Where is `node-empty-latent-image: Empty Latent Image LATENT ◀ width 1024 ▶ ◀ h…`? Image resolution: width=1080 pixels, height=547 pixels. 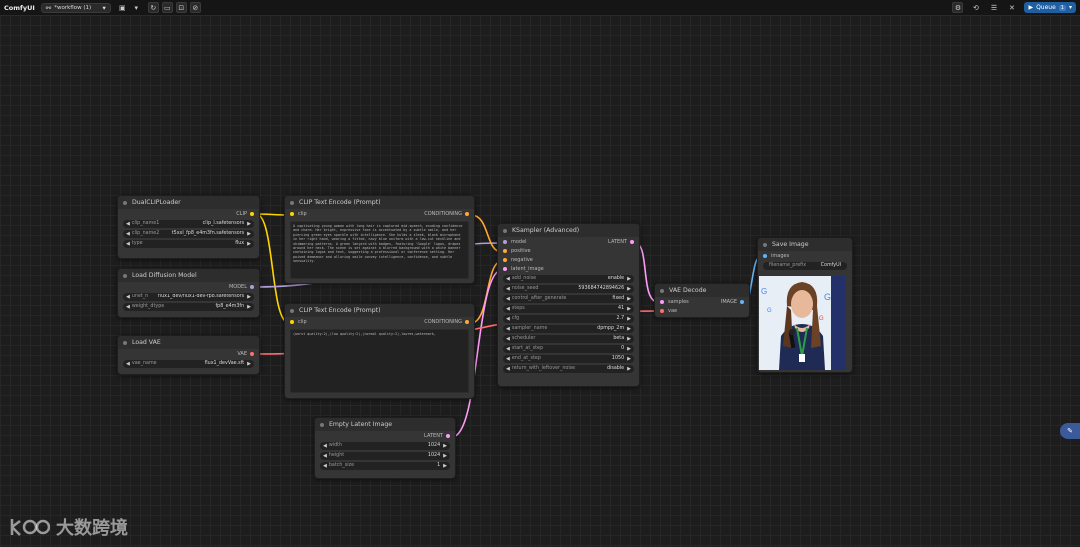 node-empty-latent-image: Empty Latent Image LATENT ◀ width 1024 ▶ ◀ h… is located at coordinates (385, 448).